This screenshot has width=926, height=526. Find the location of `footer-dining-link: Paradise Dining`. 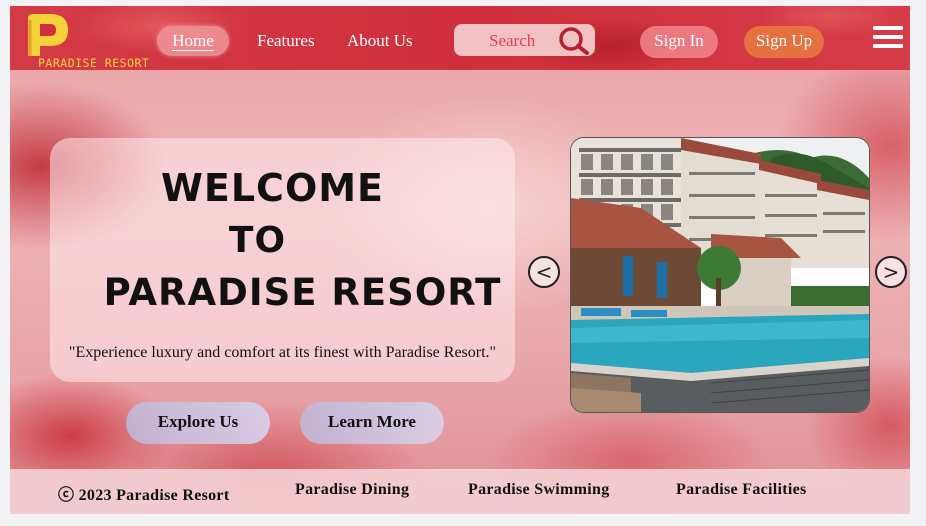

footer-dining-link: Paradise Dining is located at coordinates (352, 490).